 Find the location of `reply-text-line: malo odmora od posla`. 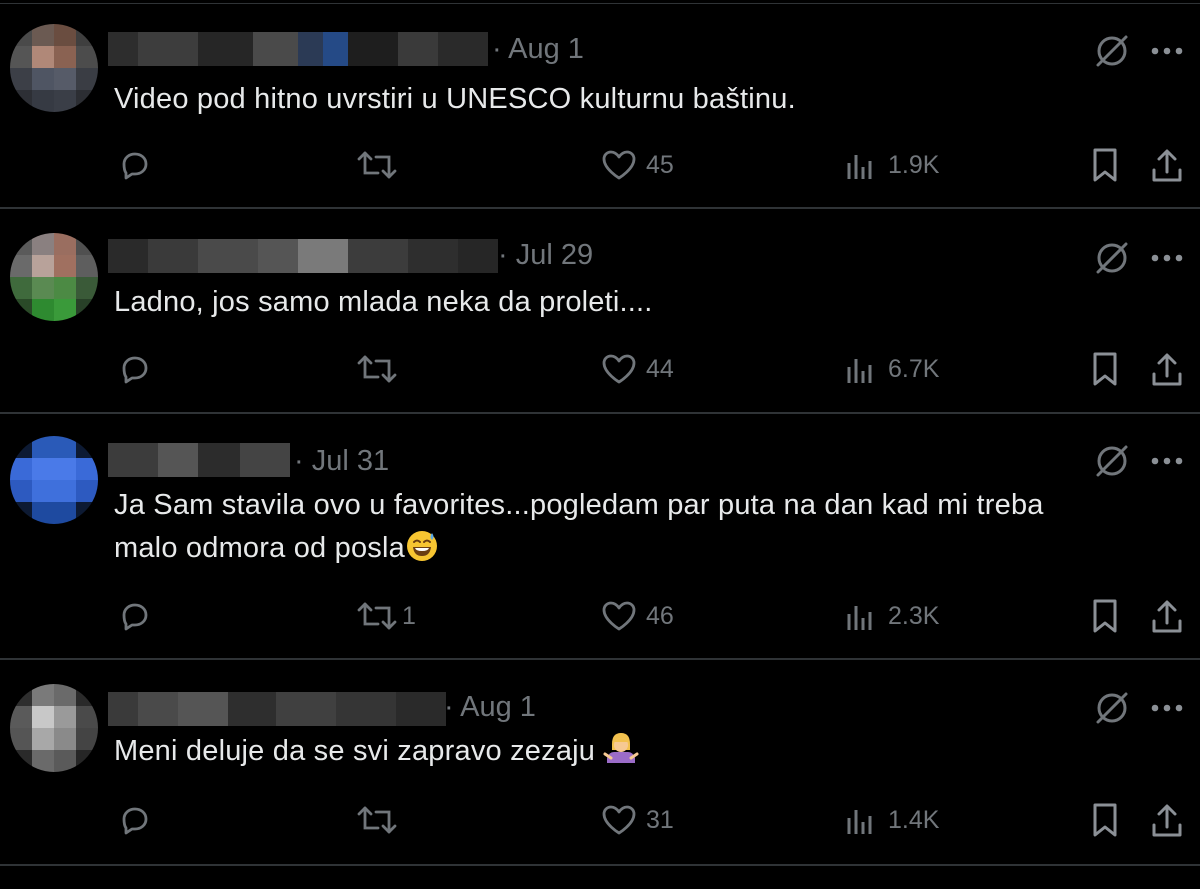

reply-text-line: malo odmora od posla is located at coordinates (259, 548).